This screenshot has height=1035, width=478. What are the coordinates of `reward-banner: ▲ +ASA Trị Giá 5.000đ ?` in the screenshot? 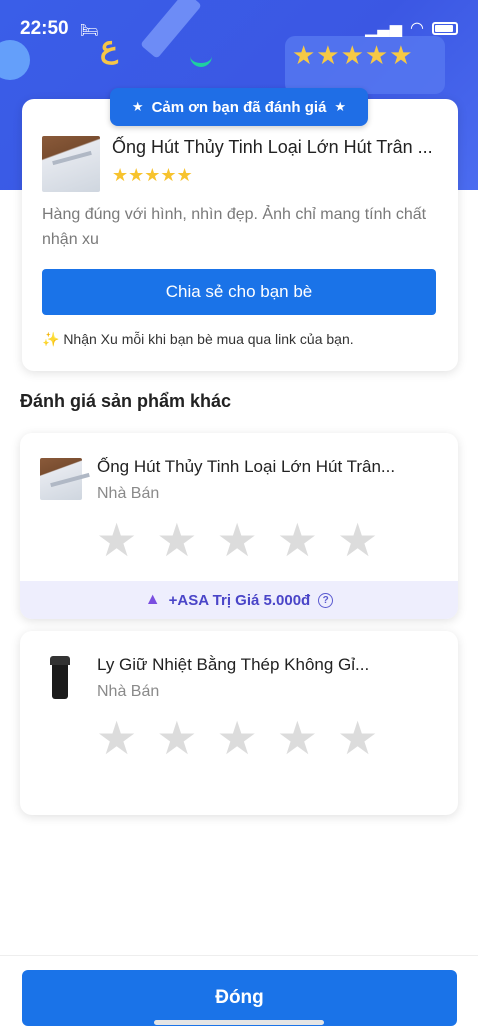 It's located at (239, 600).